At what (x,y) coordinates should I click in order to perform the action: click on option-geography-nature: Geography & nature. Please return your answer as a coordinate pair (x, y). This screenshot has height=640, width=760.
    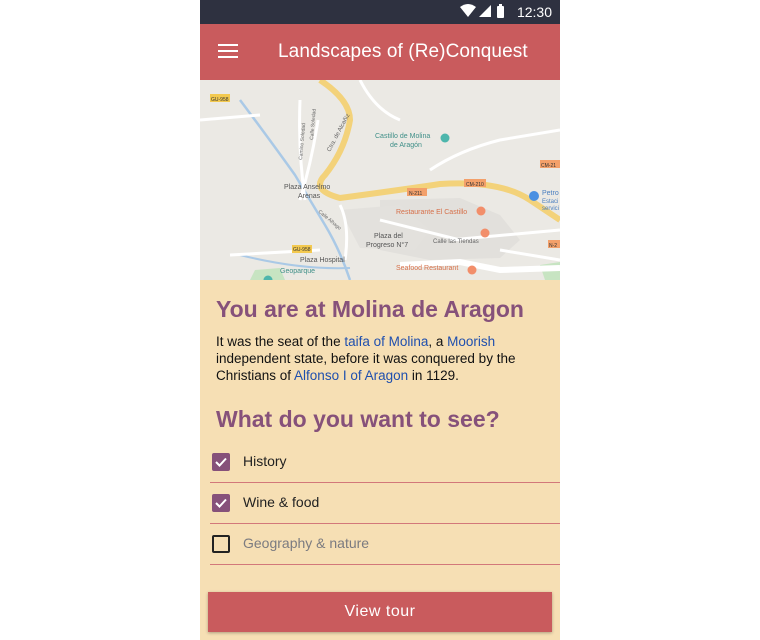
    Looking at the image, I should click on (385, 544).